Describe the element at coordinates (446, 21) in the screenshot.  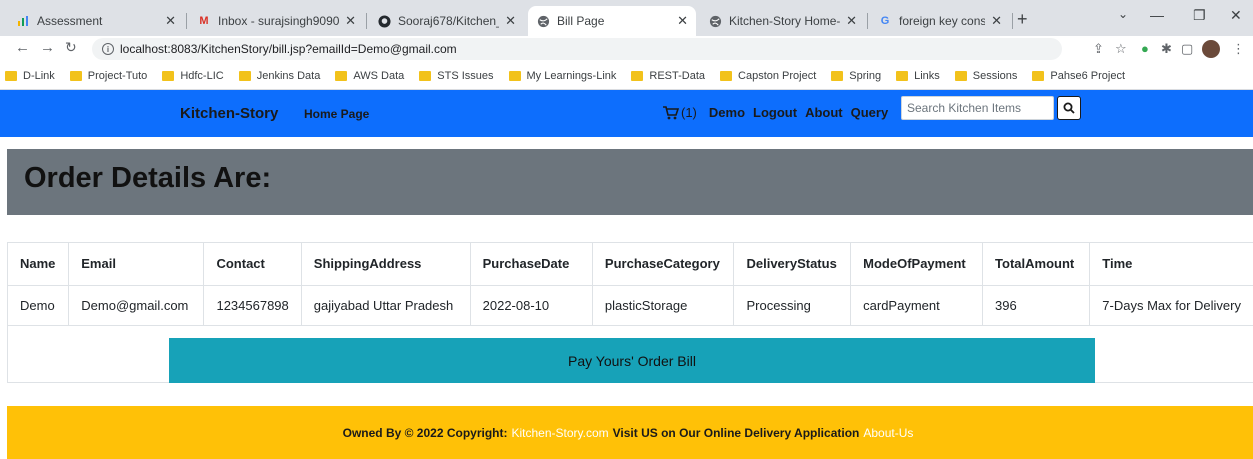
I see `tab-github: Sooraj678/Kitchen_Story: Pl ✕` at that location.